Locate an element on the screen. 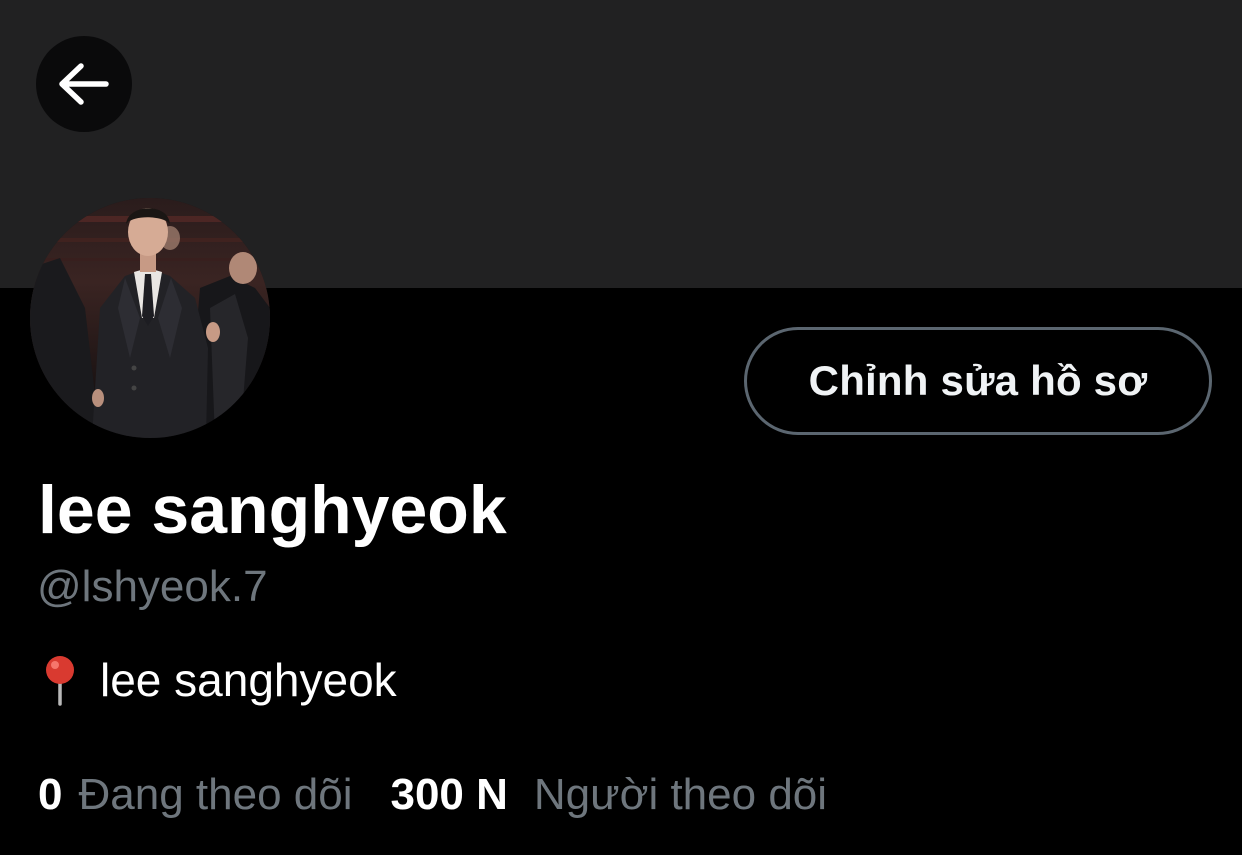 Image resolution: width=1242 pixels, height=855 pixels. round-pushpin-icon is located at coordinates (60, 680).